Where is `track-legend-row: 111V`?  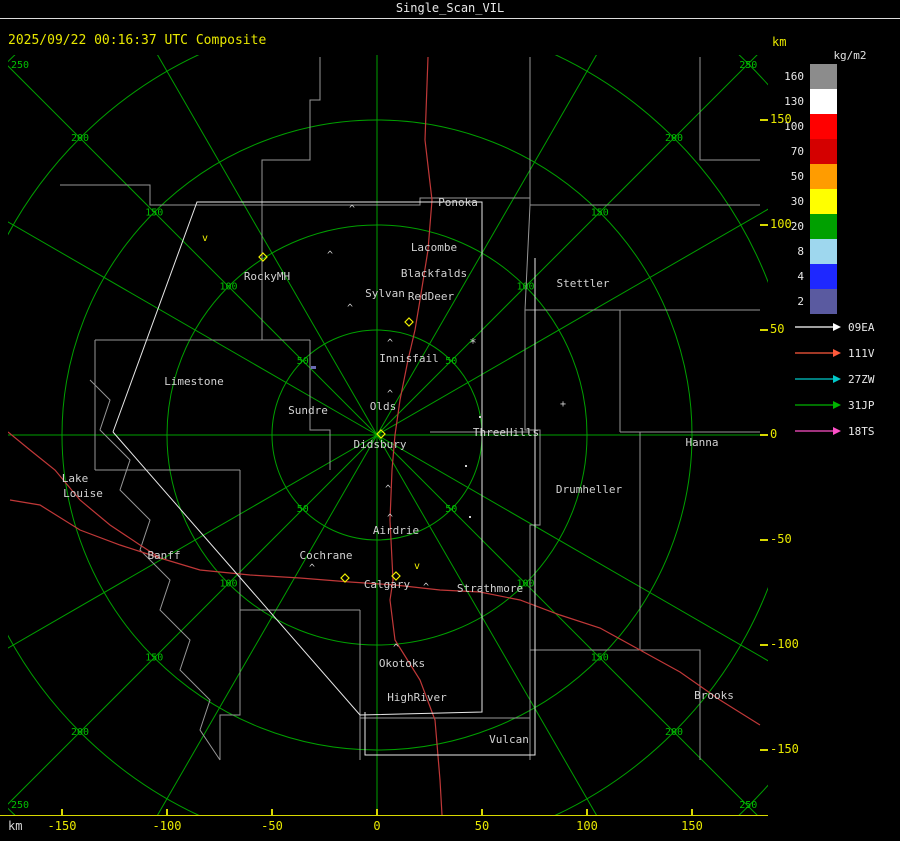 track-legend-row: 111V is located at coordinates (846, 353).